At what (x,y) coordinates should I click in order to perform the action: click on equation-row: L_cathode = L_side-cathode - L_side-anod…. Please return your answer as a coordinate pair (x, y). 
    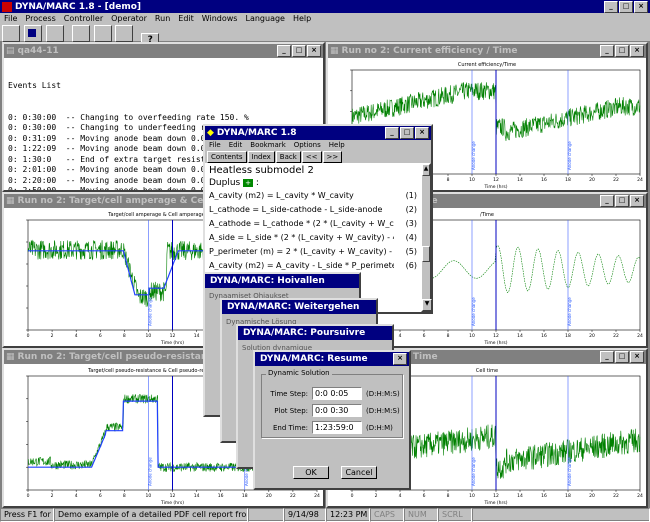
    Looking at the image, I should click on (313, 209).